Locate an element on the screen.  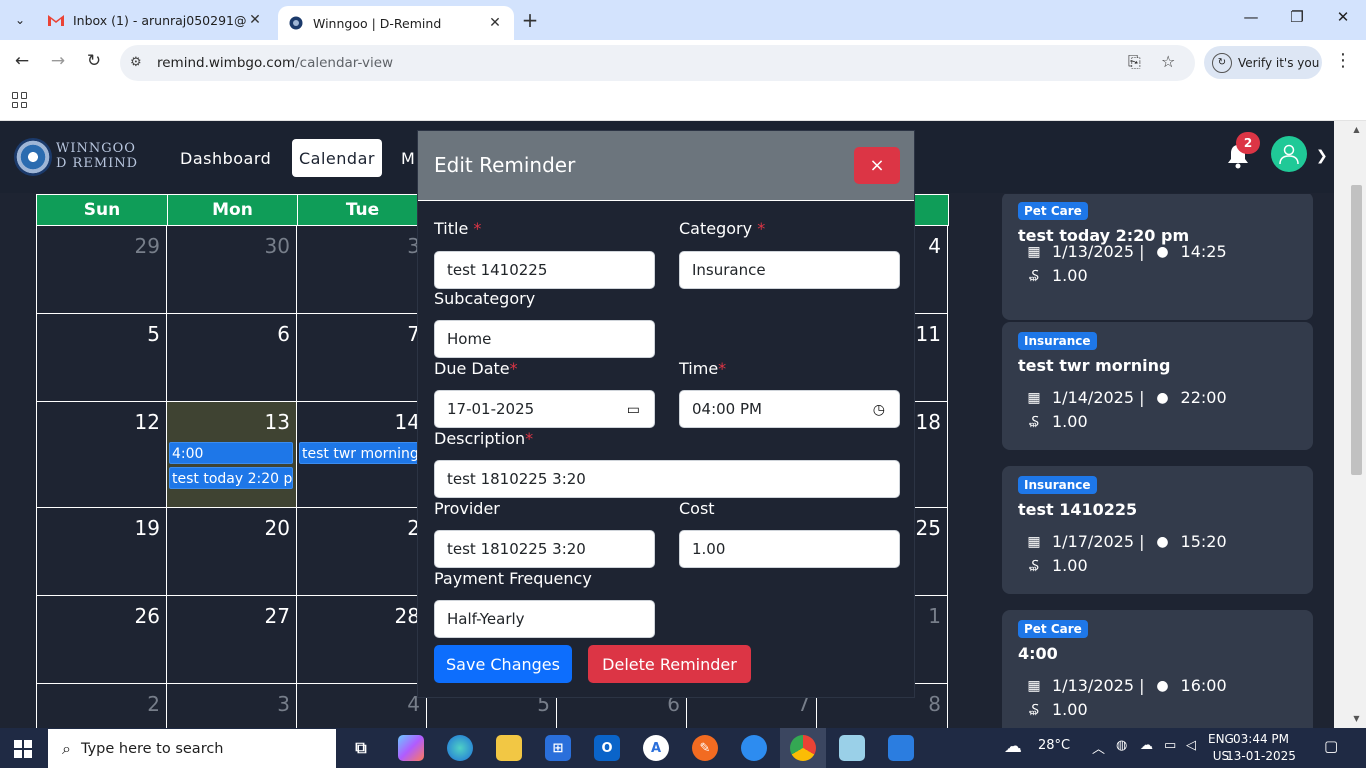
new-tab-plus-icon: + is located at coordinates (530, 20).